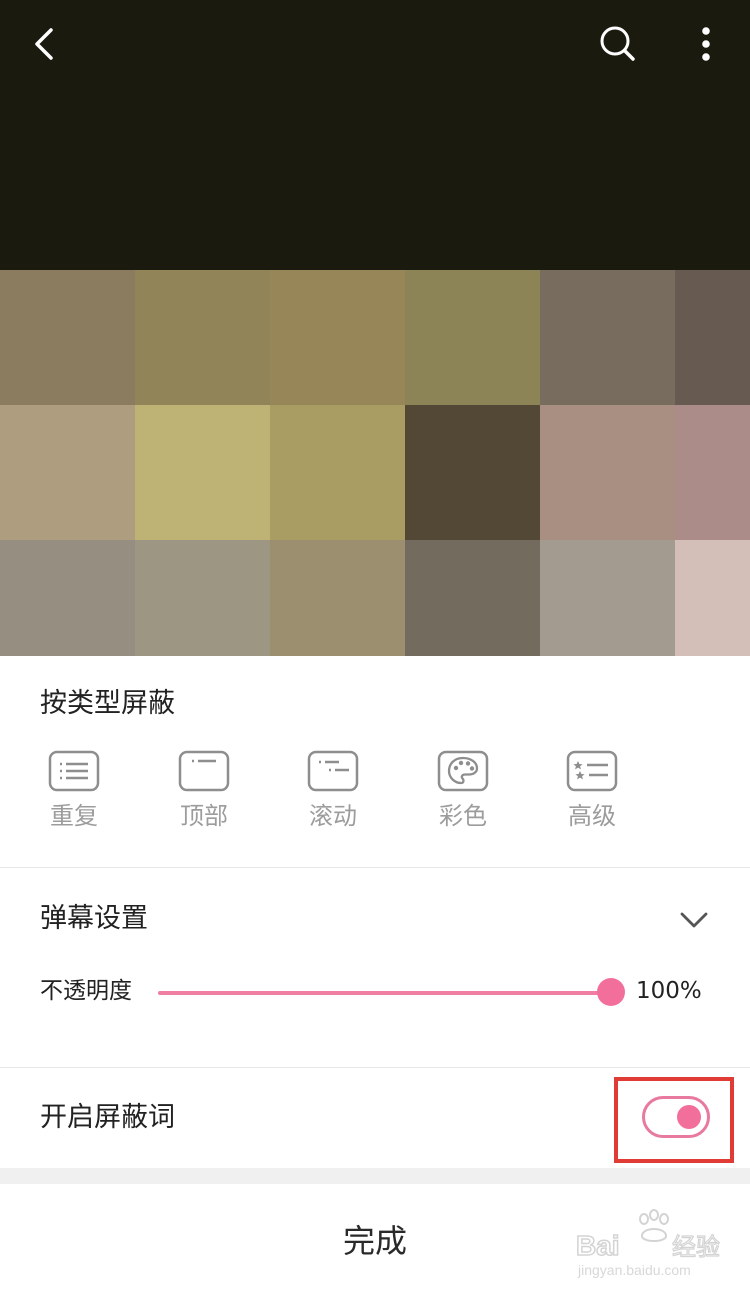 The height and width of the screenshot is (1294, 750). What do you see at coordinates (86, 991) in the screenshot?
I see `opacity-label: 不透明度` at bounding box center [86, 991].